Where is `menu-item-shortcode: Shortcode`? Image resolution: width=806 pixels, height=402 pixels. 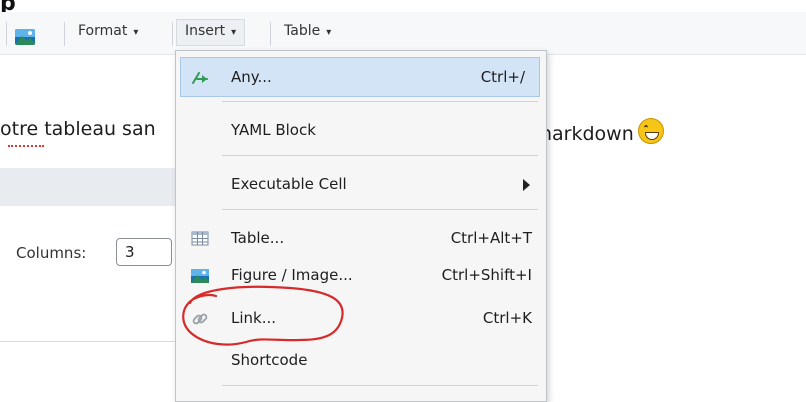
menu-item-shortcode: Shortcode is located at coordinates (361, 361).